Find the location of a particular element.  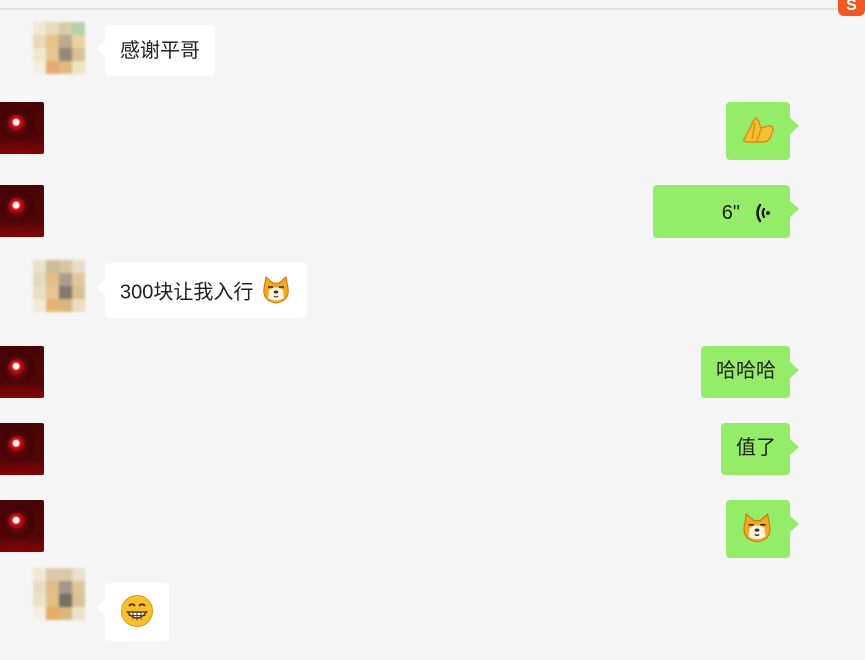

message-bubble: 300块让我入行 is located at coordinates (201, 290).